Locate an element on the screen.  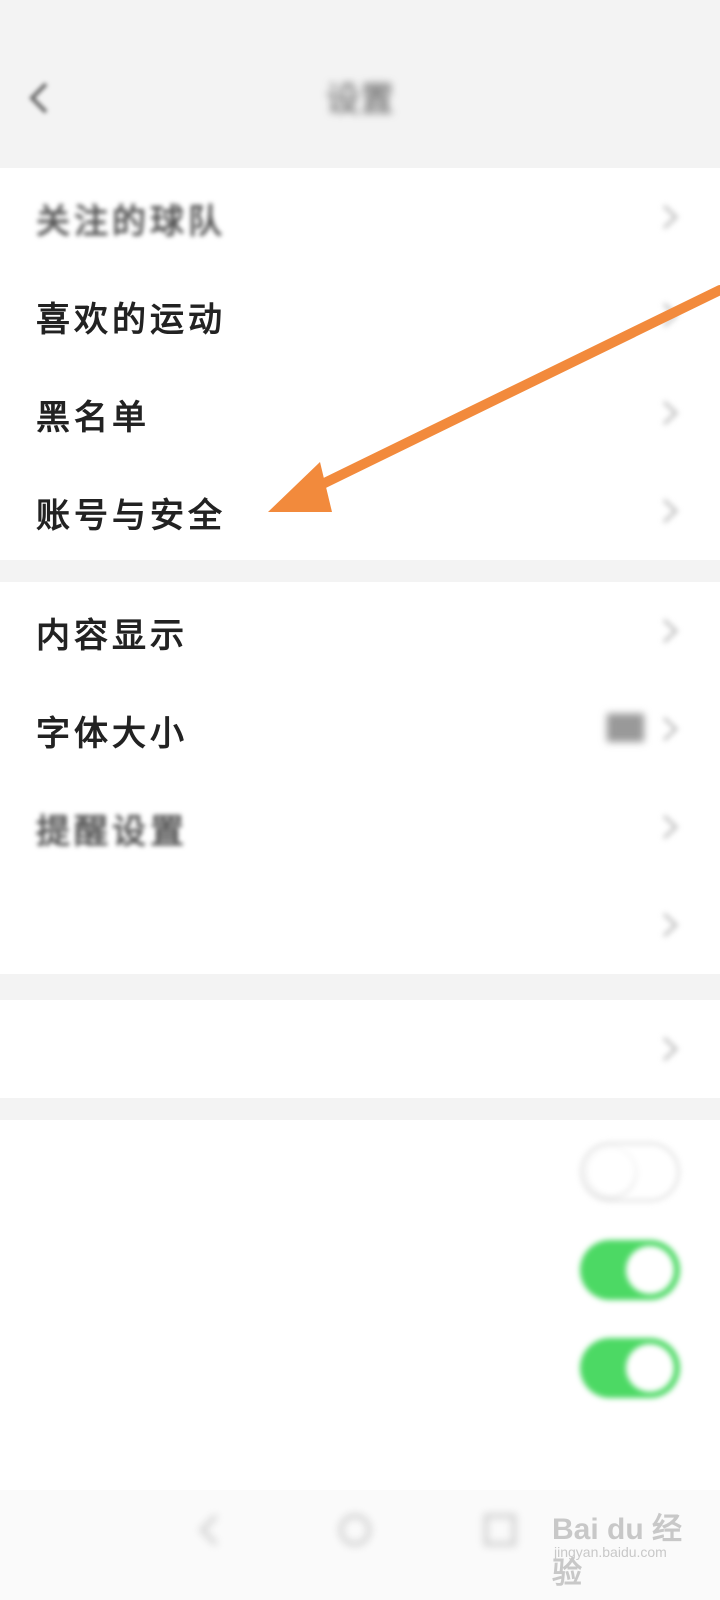
row-font-size: 字体大小 ██ is located at coordinates (360, 729).